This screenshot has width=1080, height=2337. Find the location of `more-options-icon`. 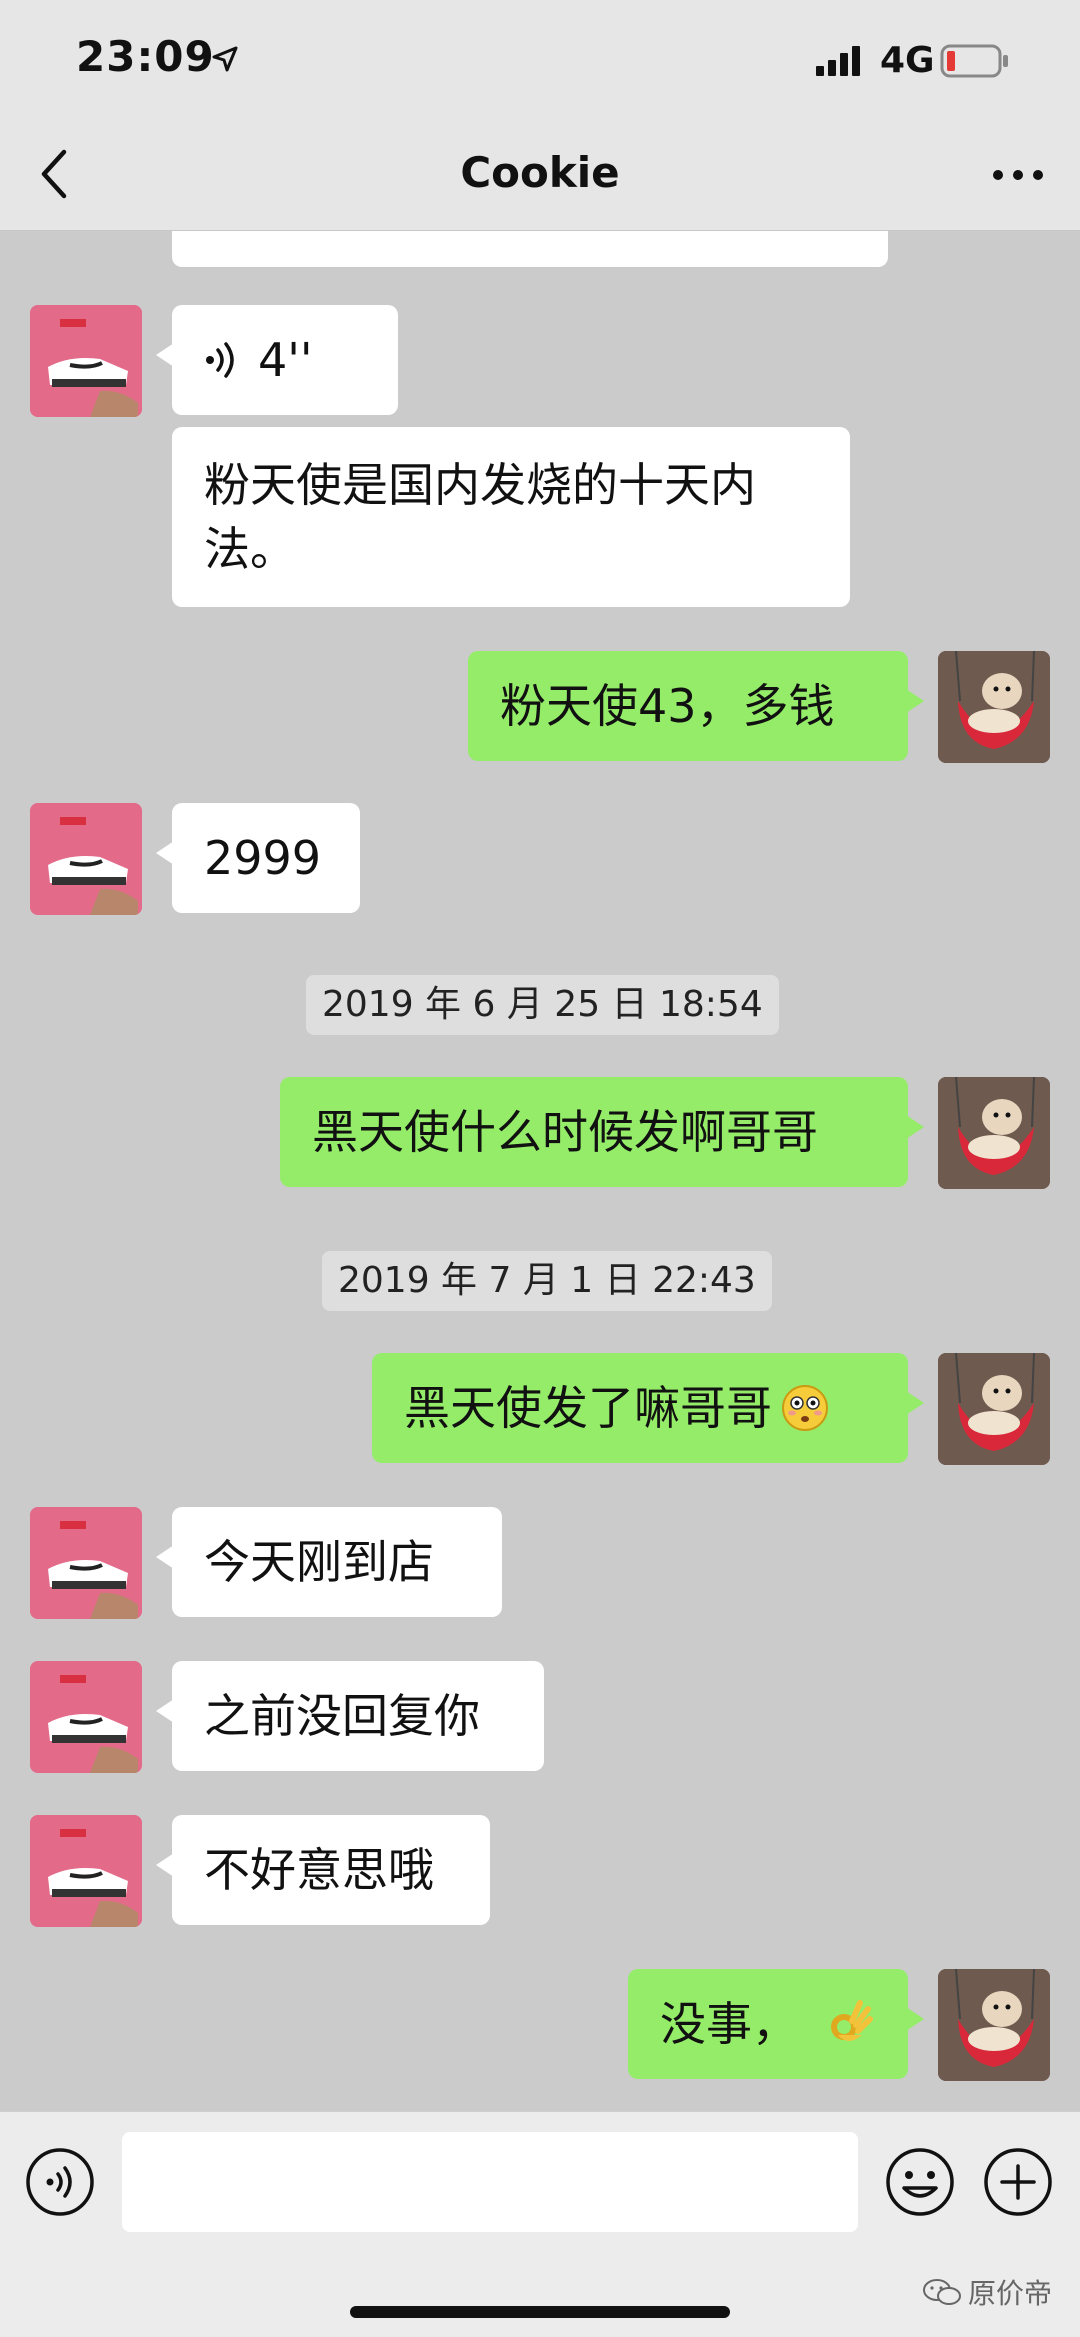

more-options-icon is located at coordinates (1018, 175).